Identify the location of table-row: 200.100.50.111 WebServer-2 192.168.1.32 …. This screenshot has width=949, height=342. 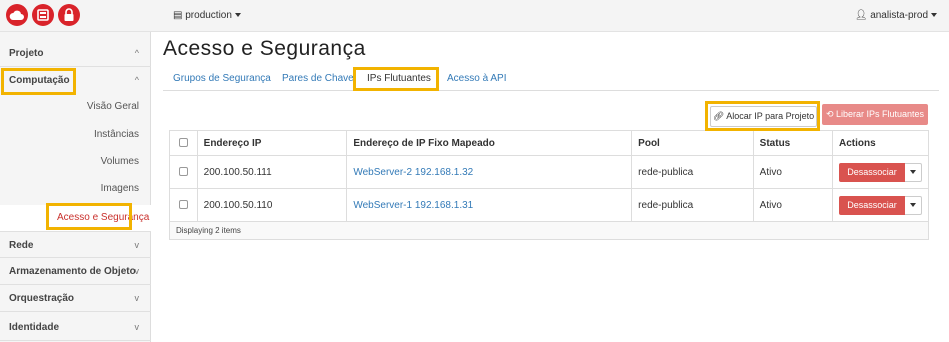
(549, 172).